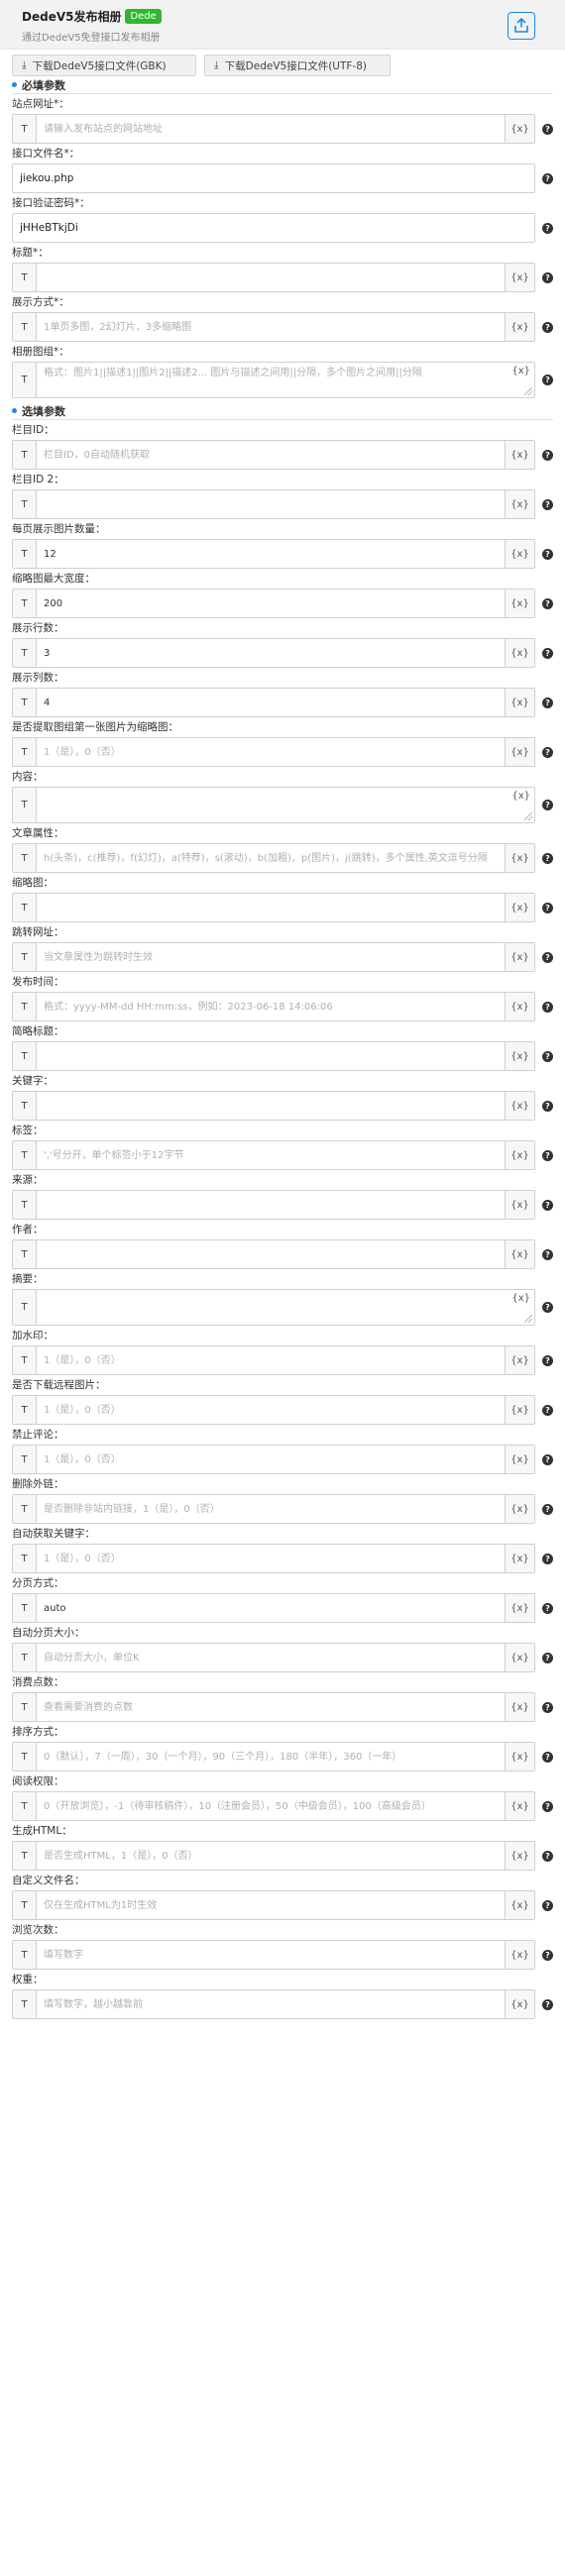 This screenshot has height=2576, width=565. Describe the element at coordinates (273, 178) in the screenshot. I see `text-input: jiekou.php` at that location.